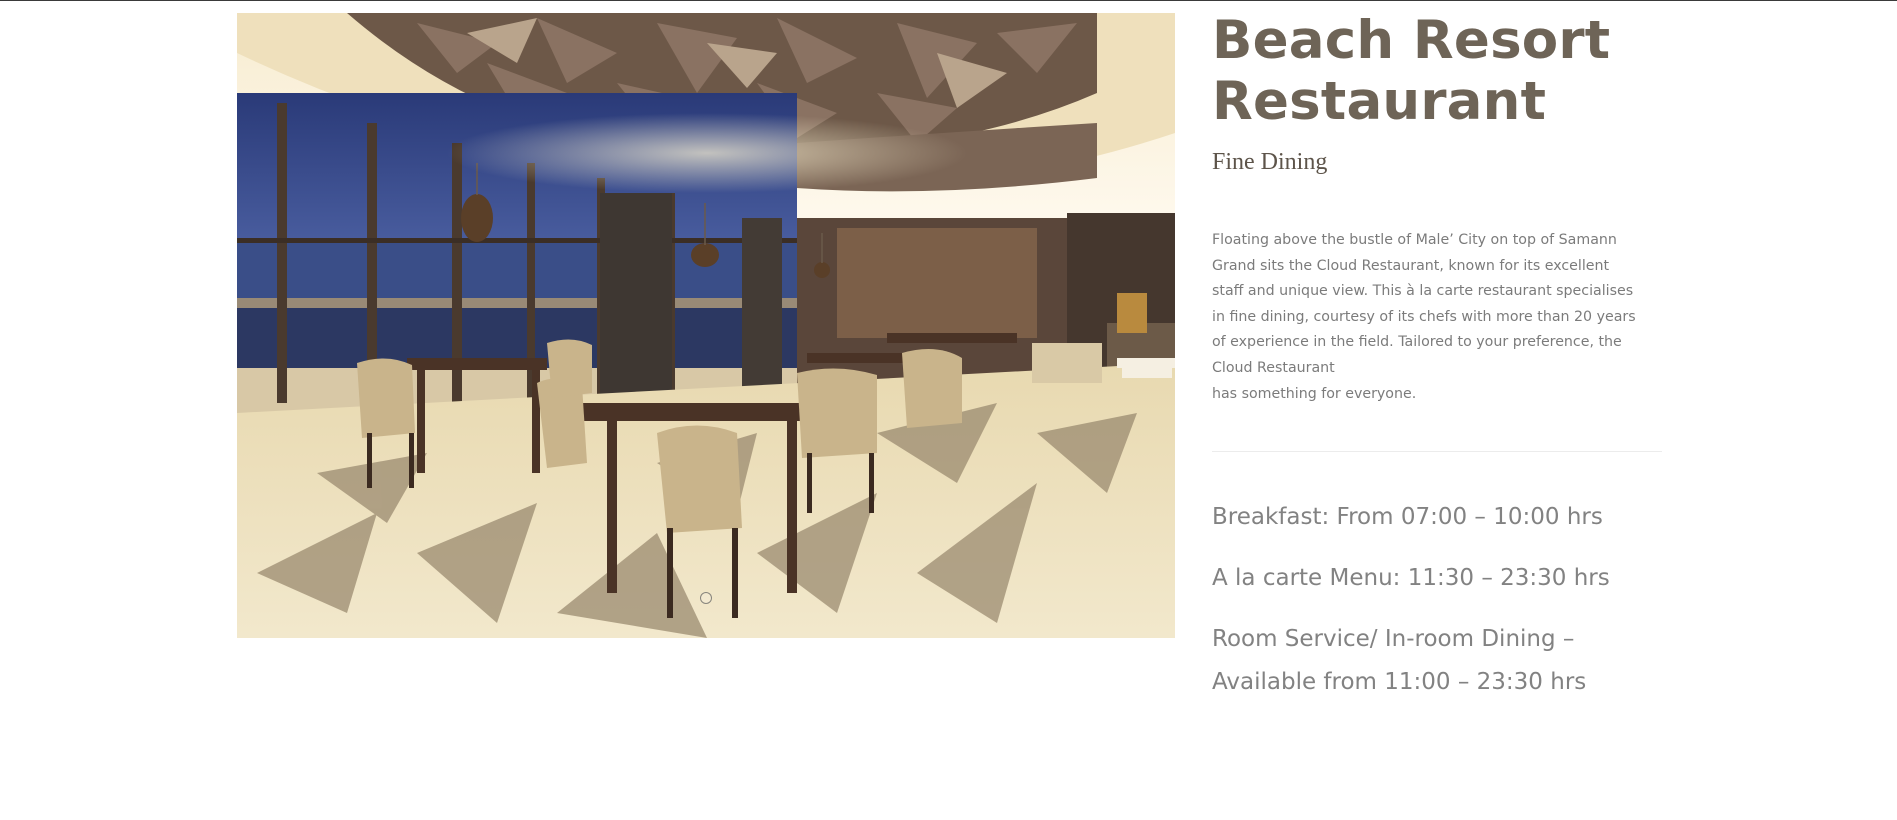  I want to click on title-line-2: Restaurant, so click(1379, 101).